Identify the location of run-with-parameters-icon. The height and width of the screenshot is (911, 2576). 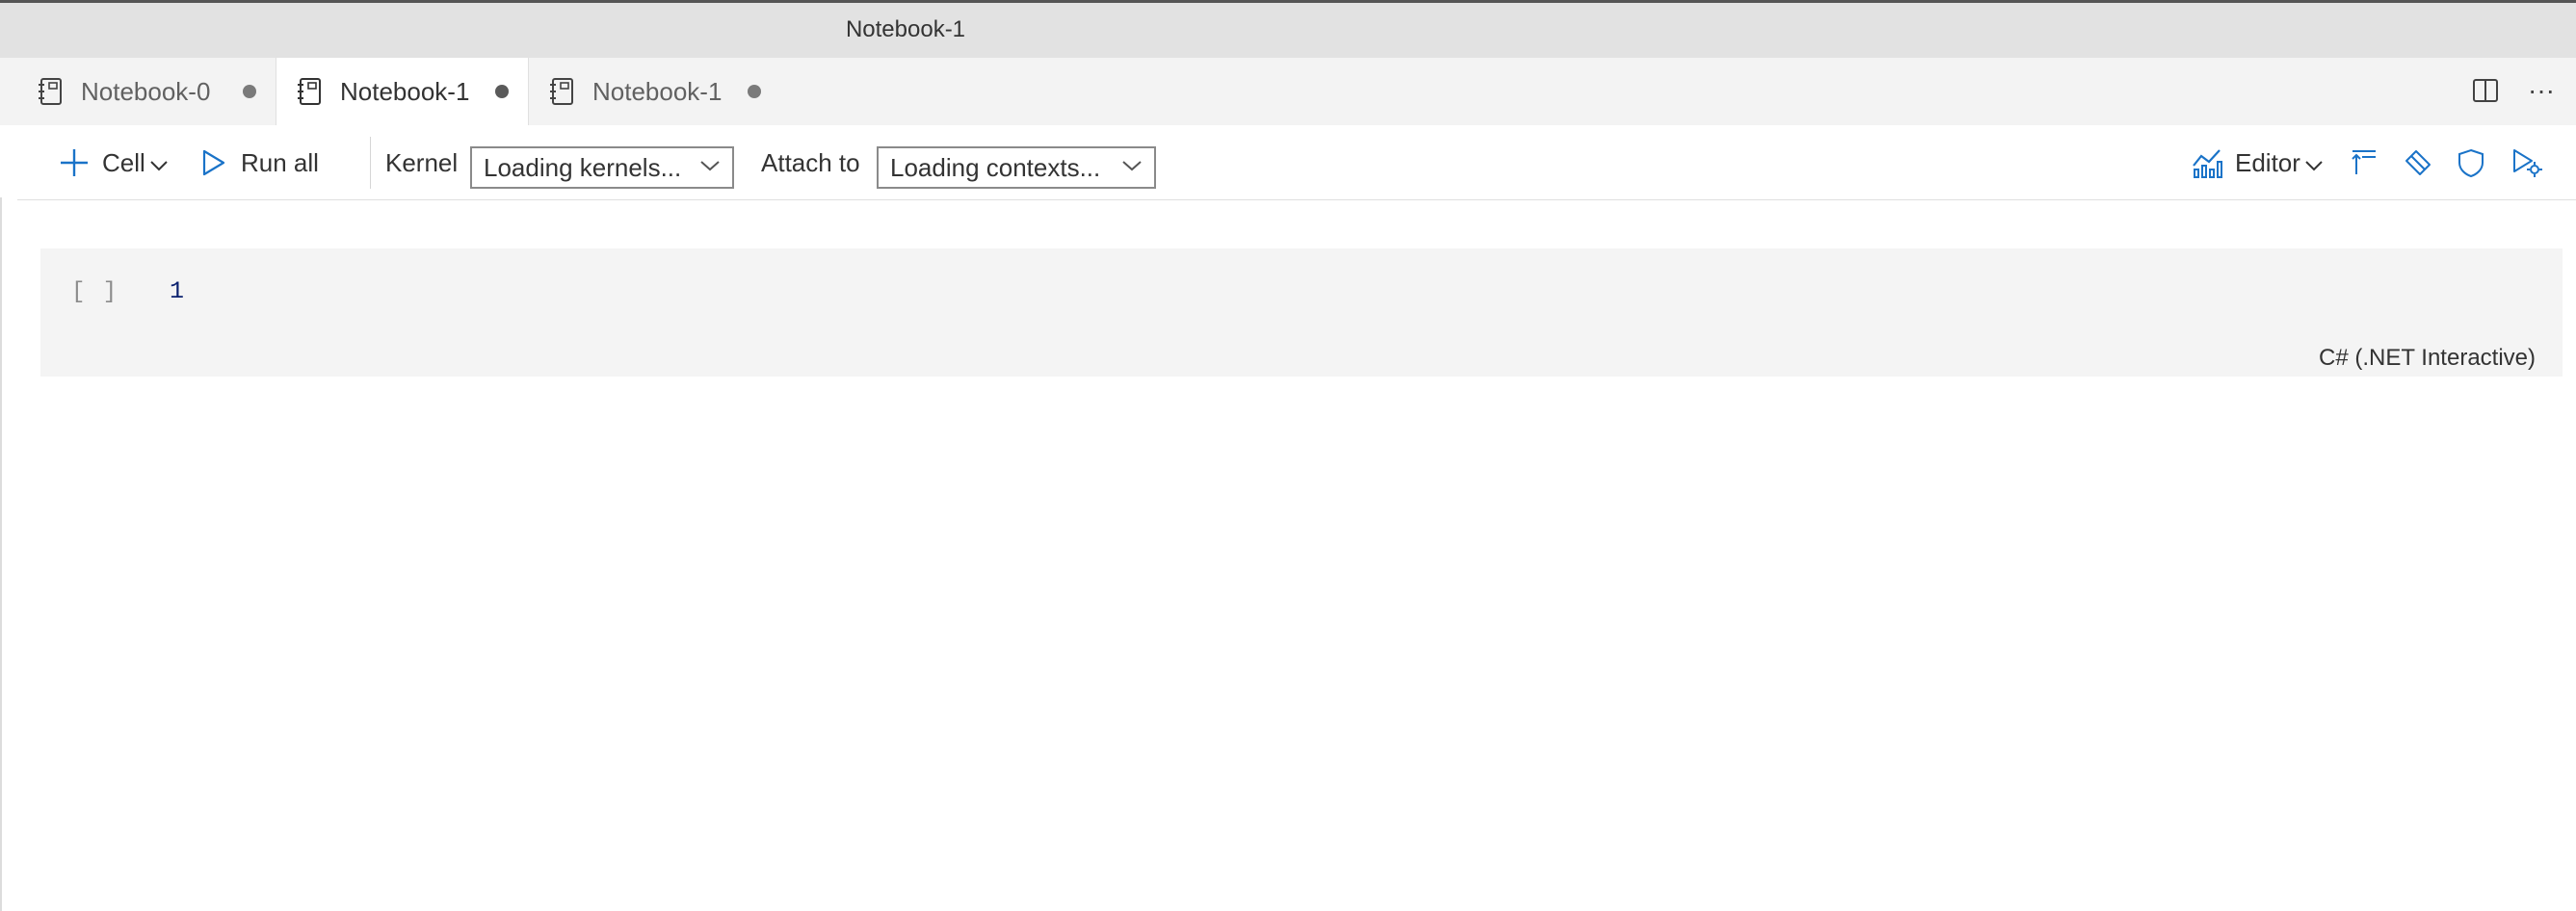
(2526, 162).